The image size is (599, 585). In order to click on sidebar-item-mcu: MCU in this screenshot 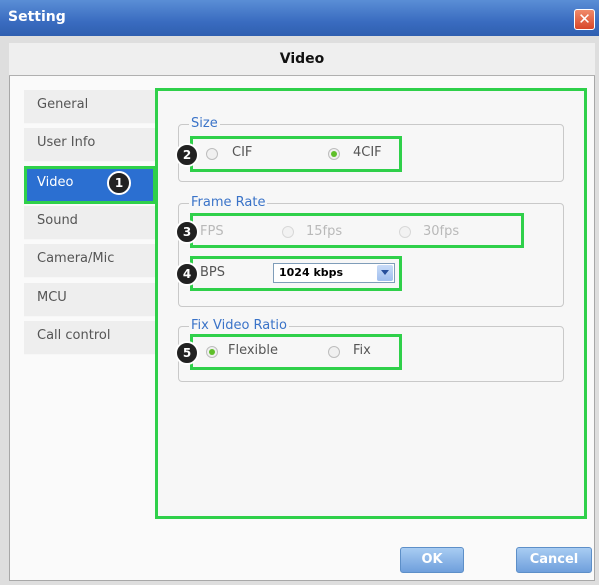, I will do `click(90, 300)`.